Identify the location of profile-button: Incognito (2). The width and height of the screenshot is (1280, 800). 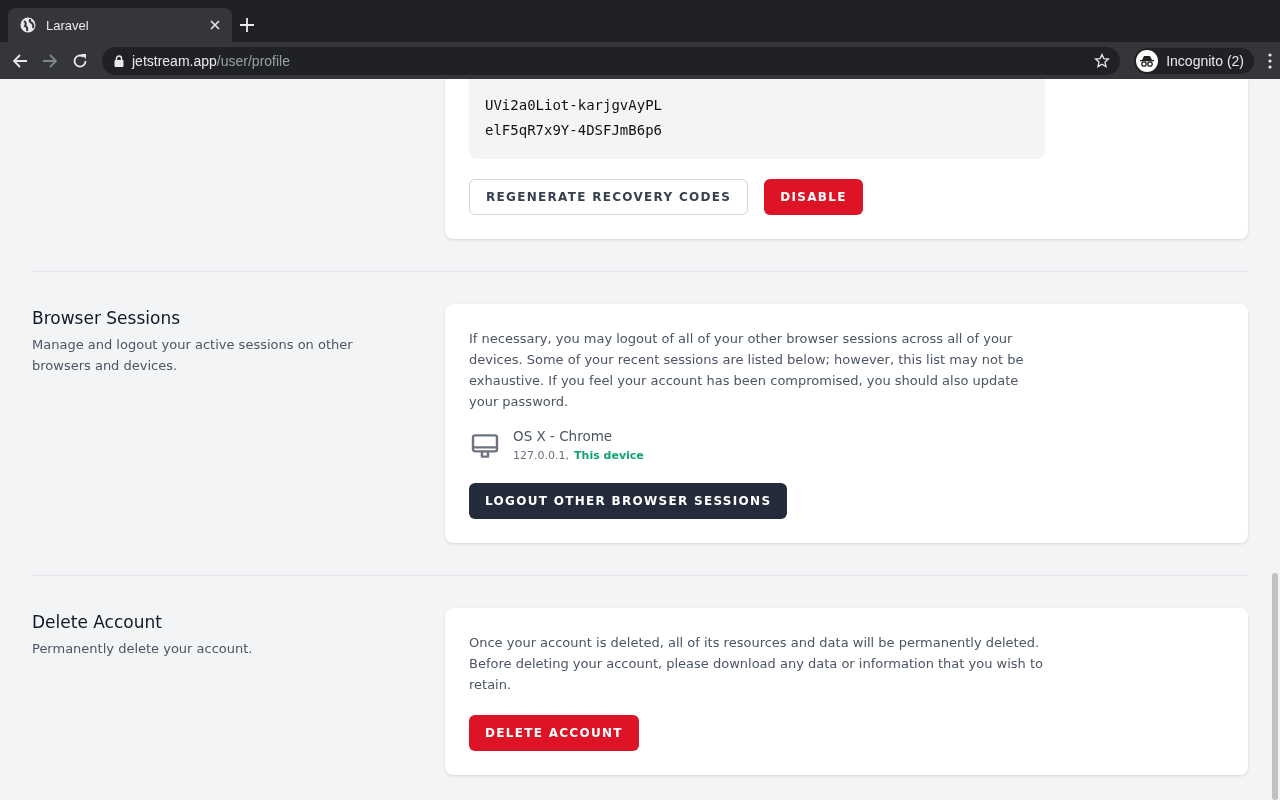
(1194, 60).